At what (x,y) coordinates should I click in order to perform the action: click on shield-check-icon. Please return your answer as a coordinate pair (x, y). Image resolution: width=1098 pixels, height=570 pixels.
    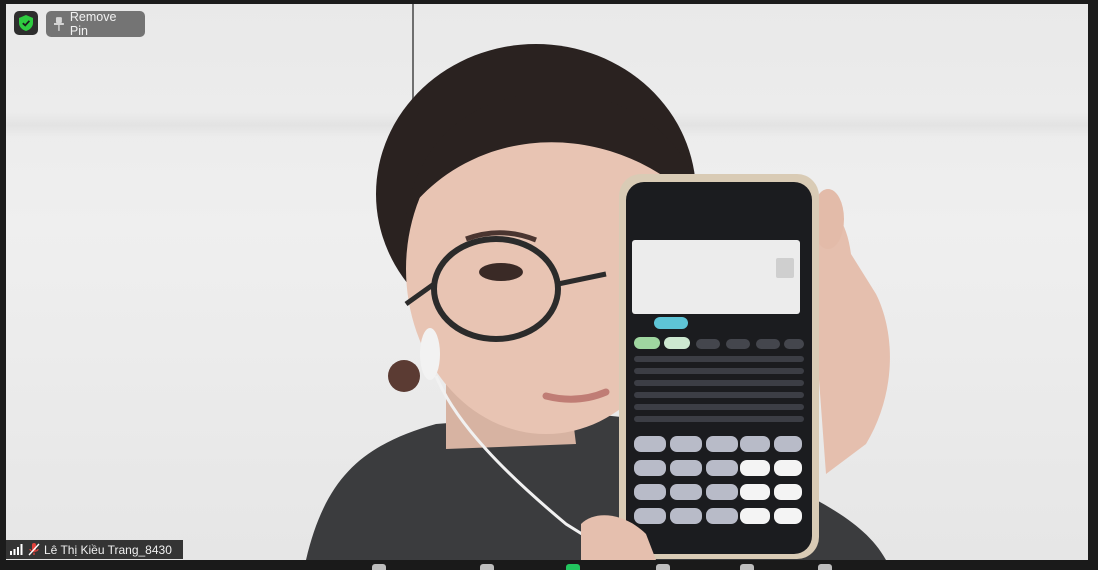
    Looking at the image, I should click on (26, 23).